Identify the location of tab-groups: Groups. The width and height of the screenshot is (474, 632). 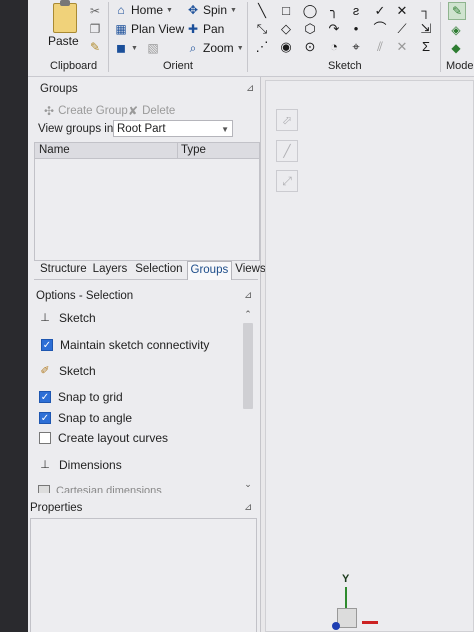
(209, 270).